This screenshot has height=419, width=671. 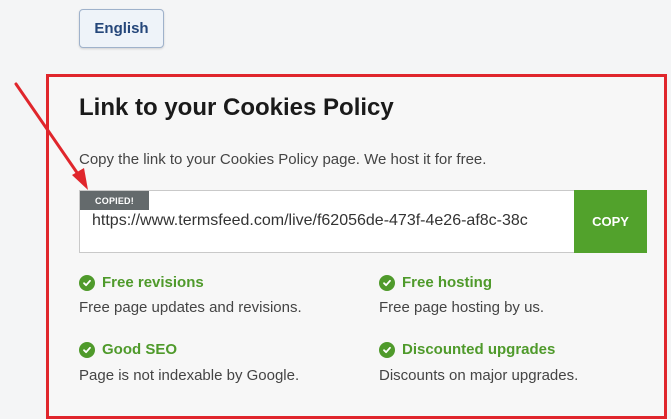 I want to click on feature-discounted-upgrades-desc: Discounts on major upgrades., so click(x=479, y=375).